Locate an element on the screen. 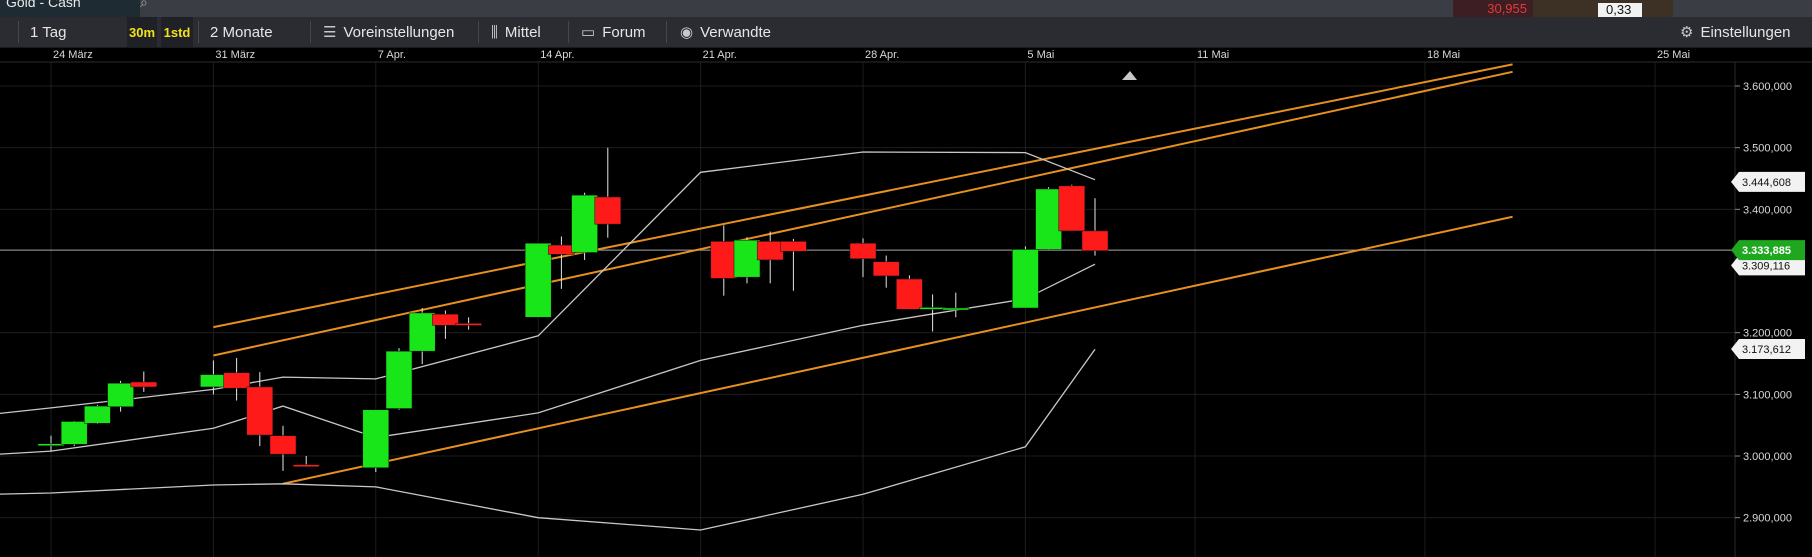 Image resolution: width=1812 pixels, height=557 pixels. x-tick-label: 11 Mai is located at coordinates (1213, 55).